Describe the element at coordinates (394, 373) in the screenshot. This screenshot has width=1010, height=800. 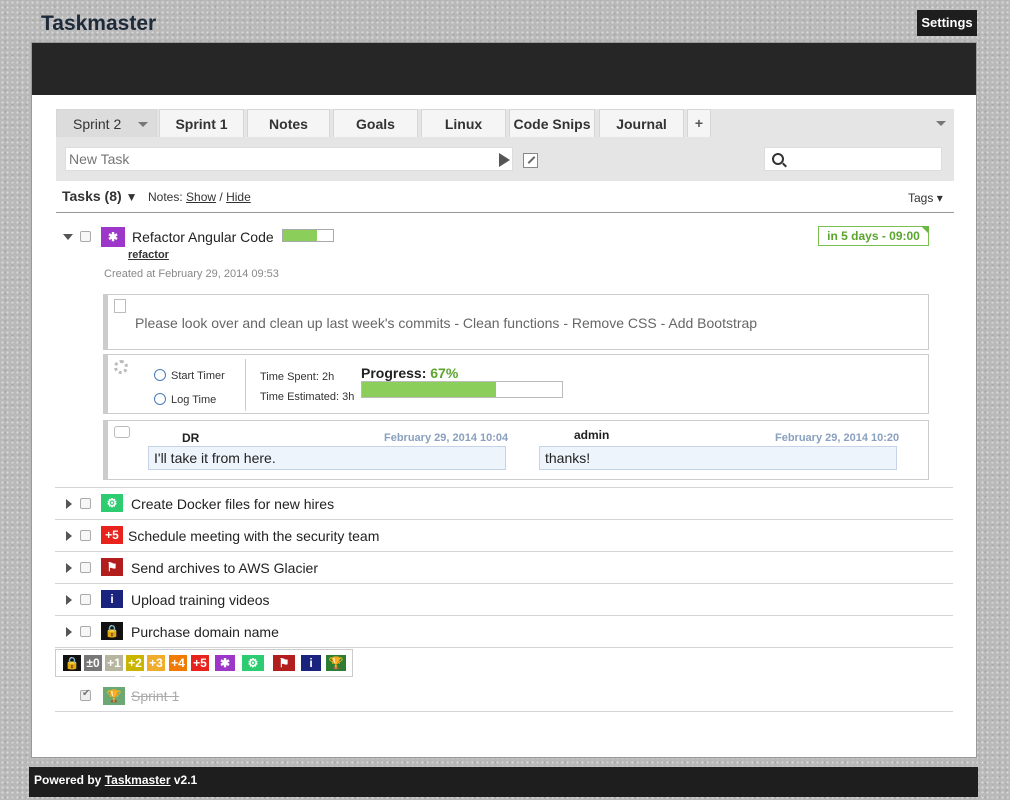
I see `progress-text: Progress:` at that location.